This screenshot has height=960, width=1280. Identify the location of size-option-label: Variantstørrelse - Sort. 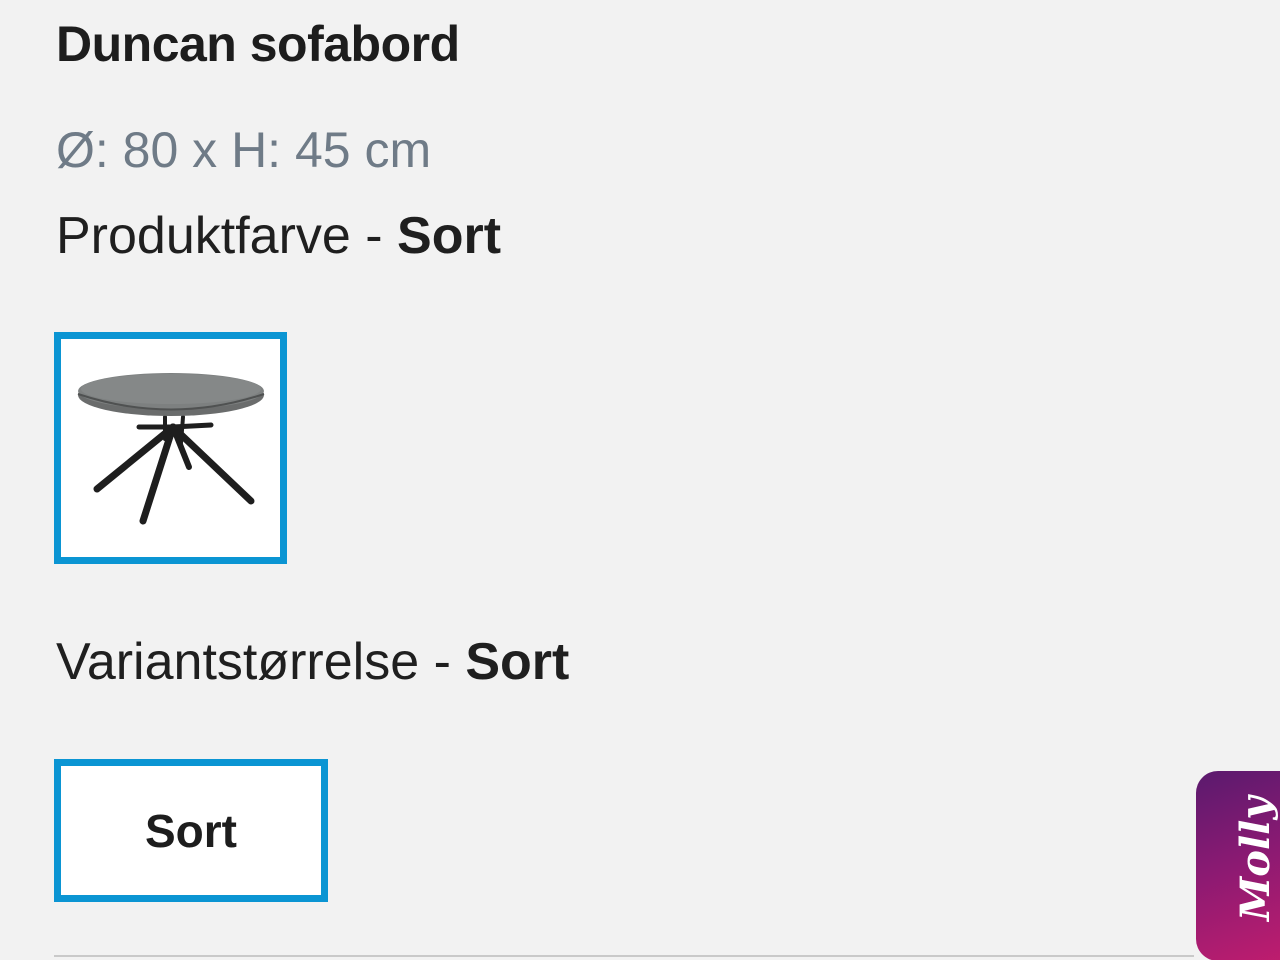
(312, 662).